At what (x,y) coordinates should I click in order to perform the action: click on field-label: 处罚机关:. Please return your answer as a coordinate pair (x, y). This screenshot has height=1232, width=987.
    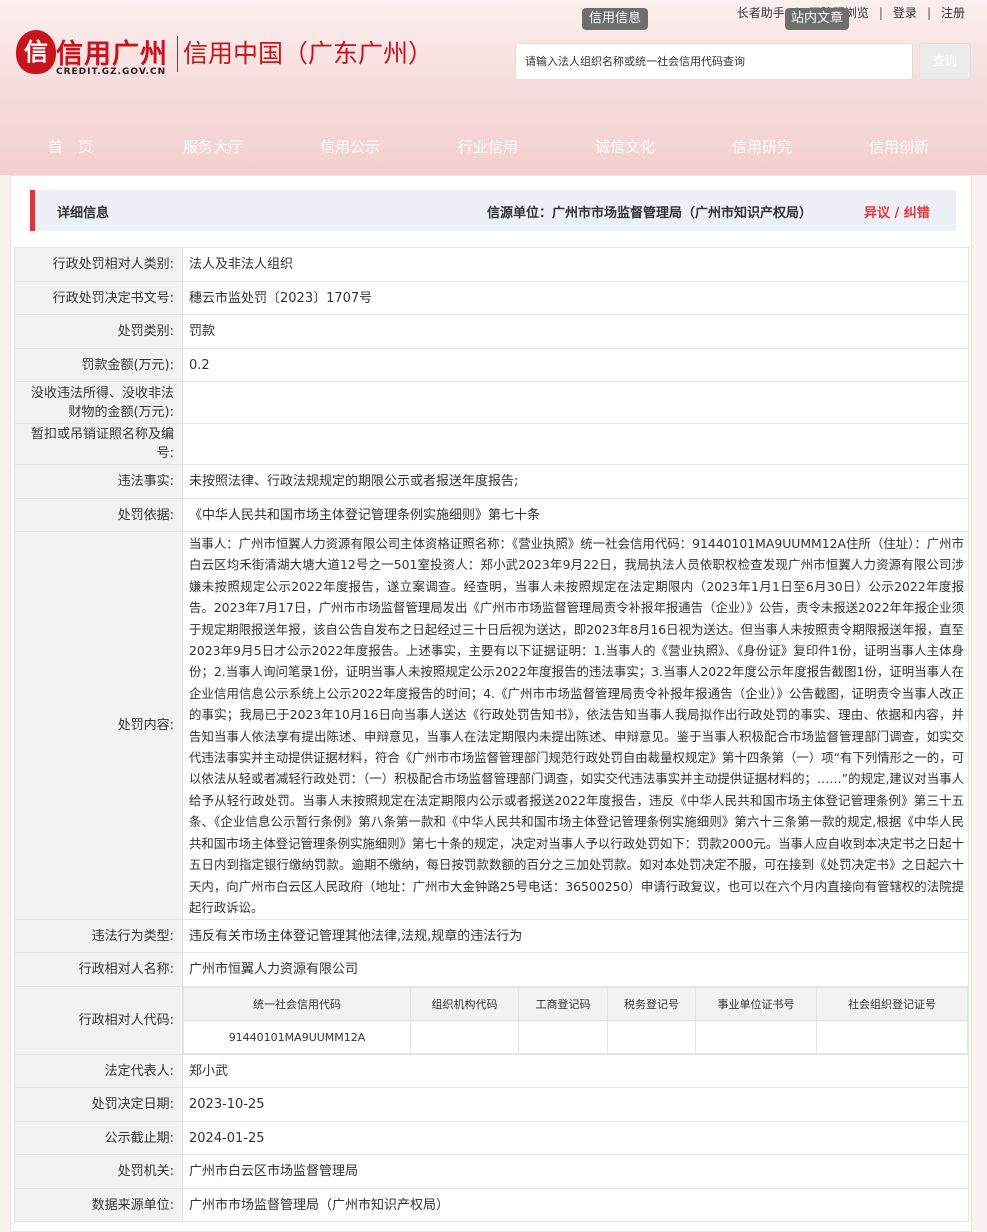
    Looking at the image, I should click on (98, 1172).